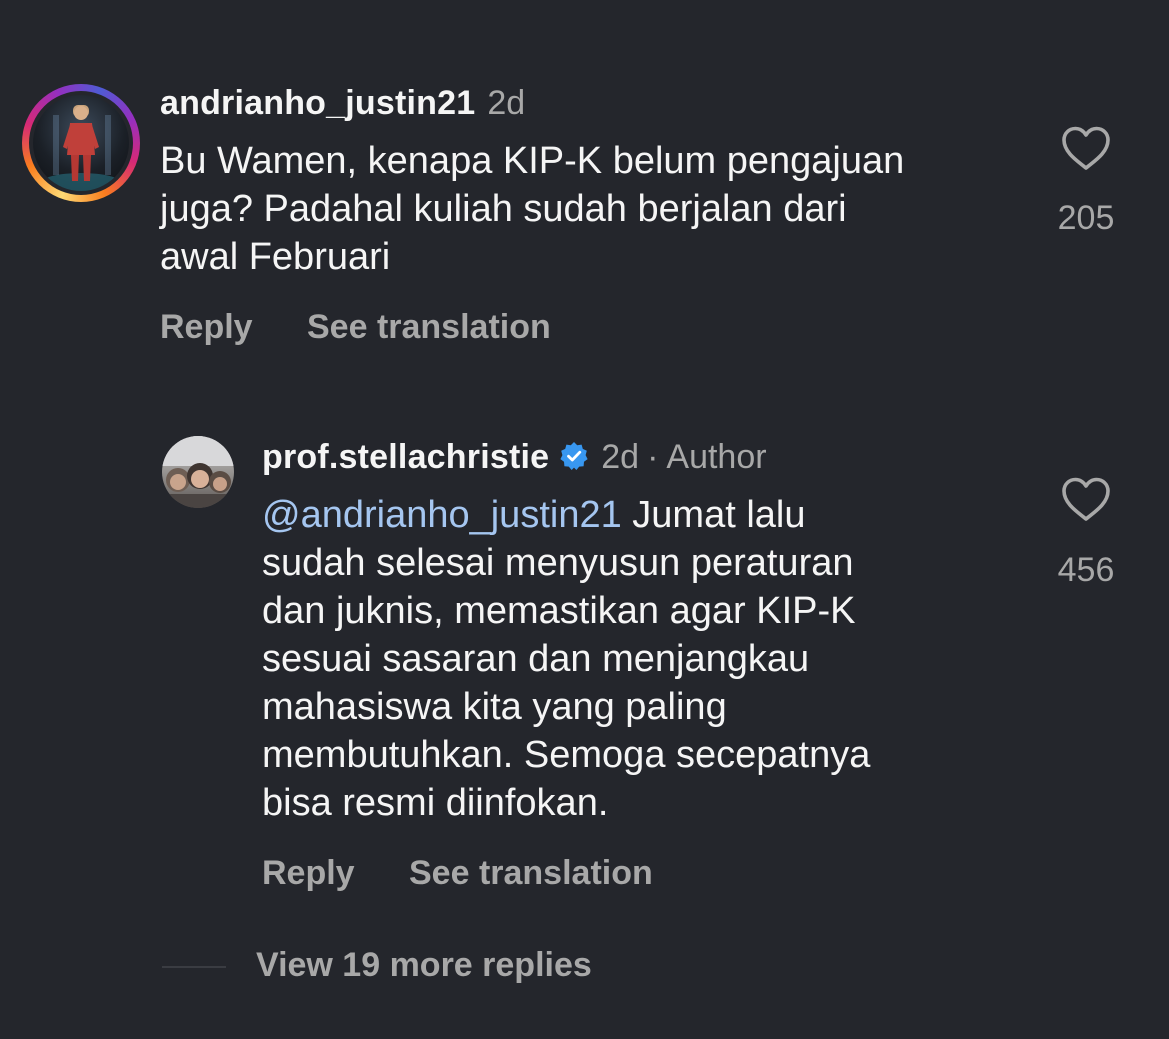 The width and height of the screenshot is (1169, 1039). Describe the element at coordinates (506, 103) in the screenshot. I see `comment-time: 2d` at that location.